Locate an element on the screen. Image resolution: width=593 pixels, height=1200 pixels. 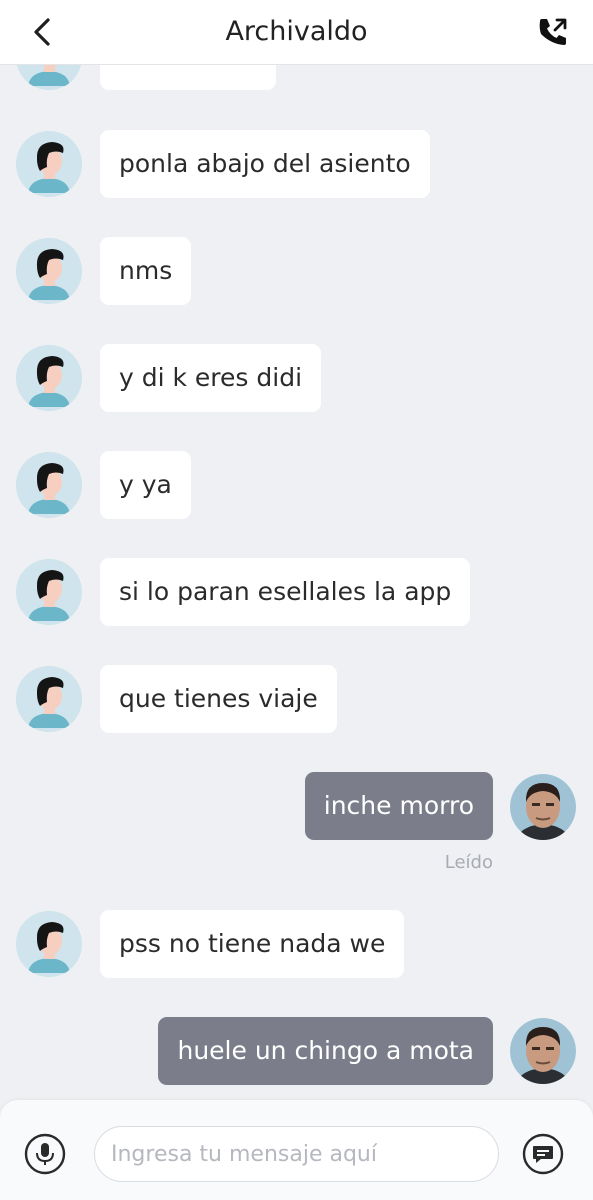
message-row: inche morro Leído is located at coordinates (296, 827).